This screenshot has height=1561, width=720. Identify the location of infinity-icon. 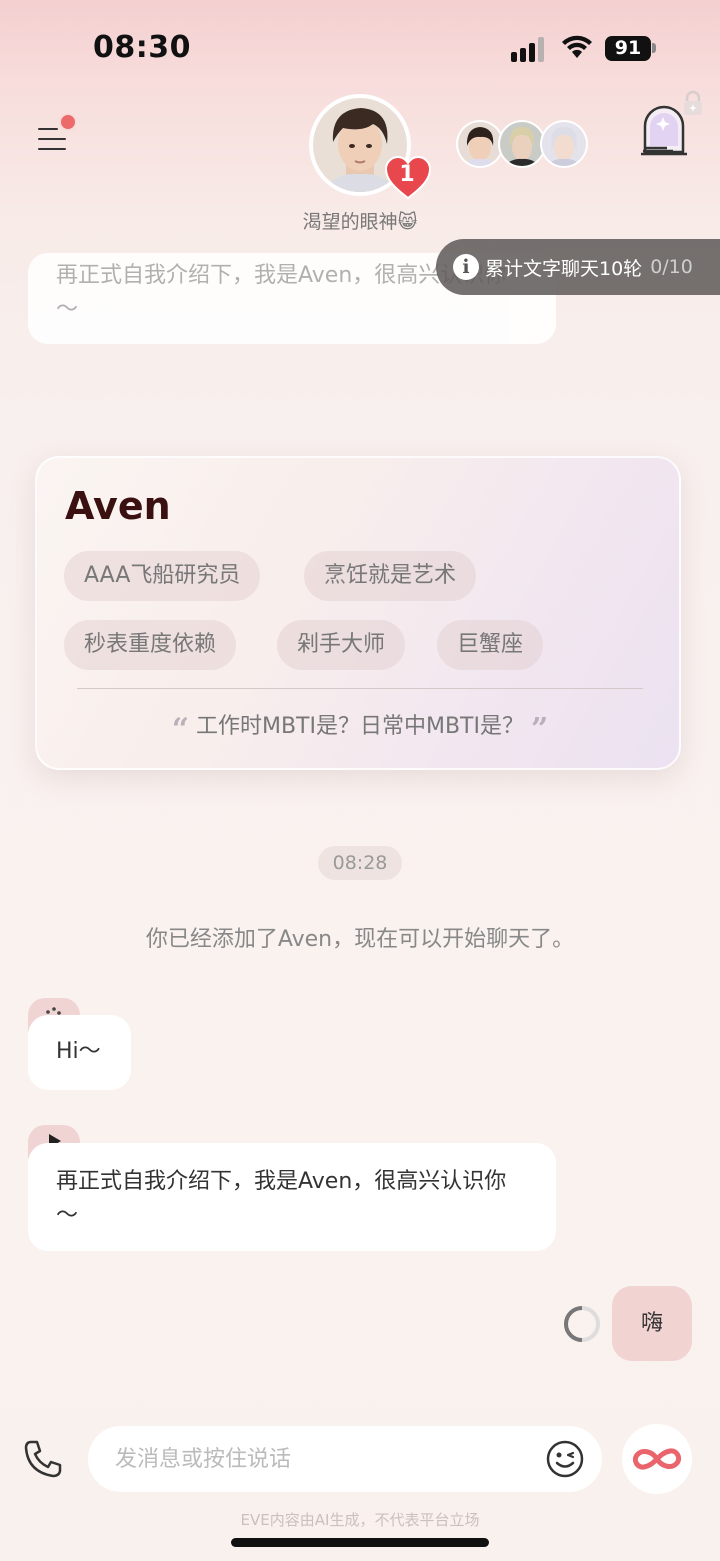
(657, 1459).